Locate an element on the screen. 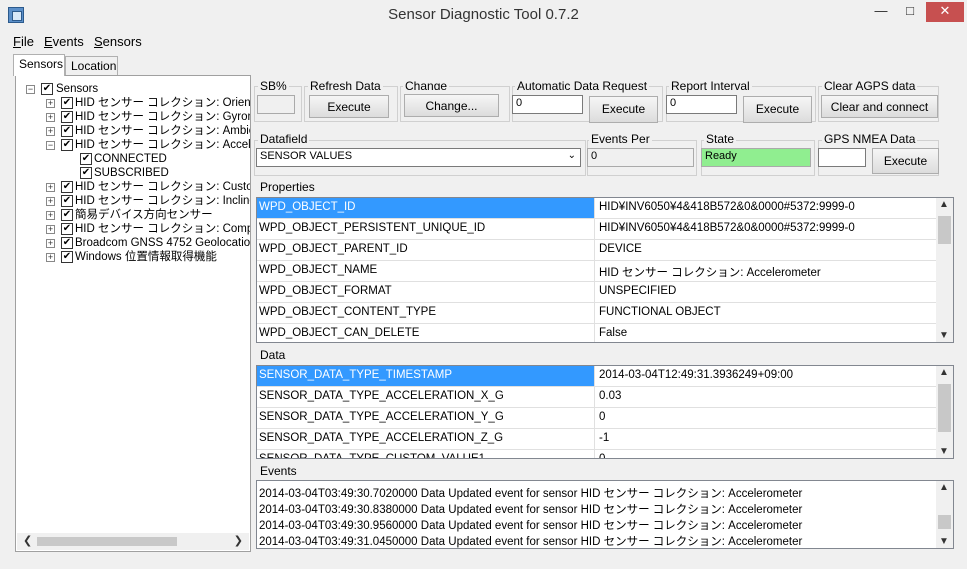 This screenshot has height=569, width=967. data-key: SENSOR_DATA_TYPE_ACCELERATION_Y_G is located at coordinates (426, 418).